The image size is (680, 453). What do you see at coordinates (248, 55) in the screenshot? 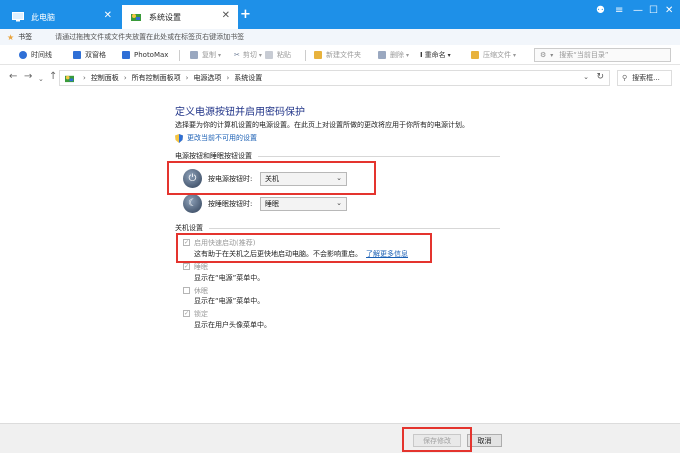
I see `cut-button: ✂ 剪切 ▾` at bounding box center [248, 55].